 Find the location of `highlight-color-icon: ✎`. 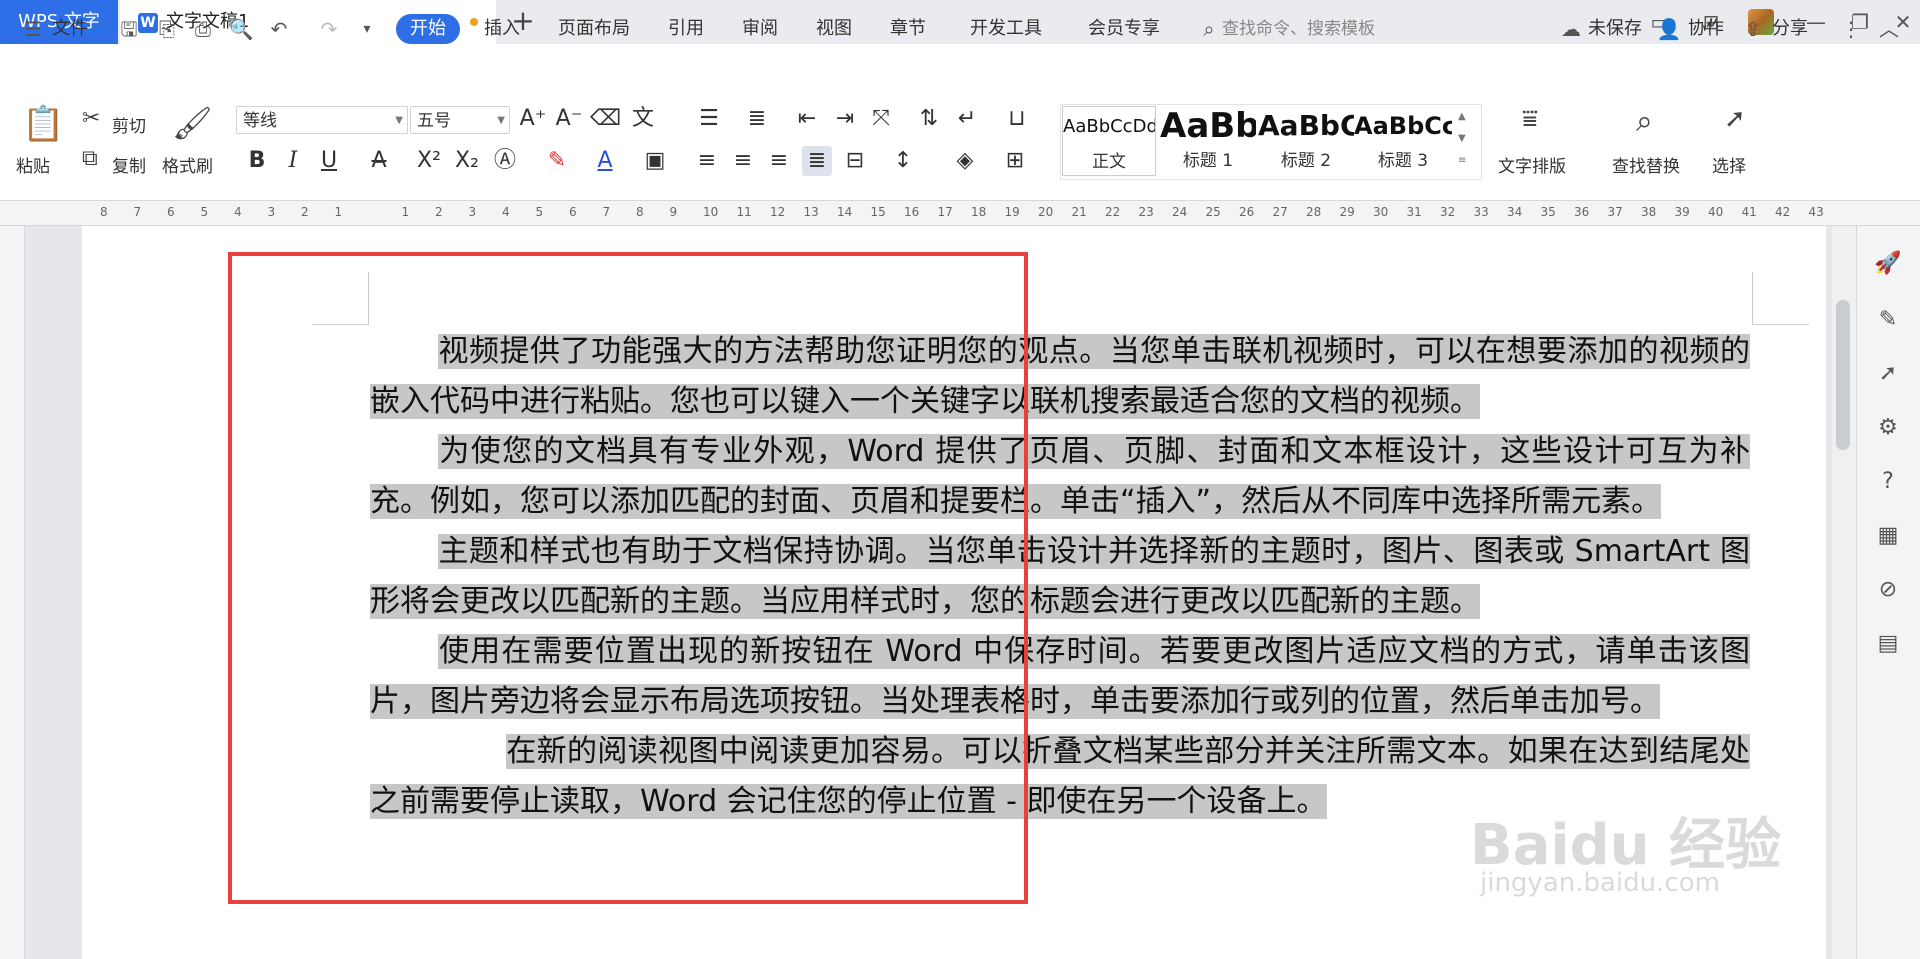

highlight-color-icon: ✎ is located at coordinates (557, 161).